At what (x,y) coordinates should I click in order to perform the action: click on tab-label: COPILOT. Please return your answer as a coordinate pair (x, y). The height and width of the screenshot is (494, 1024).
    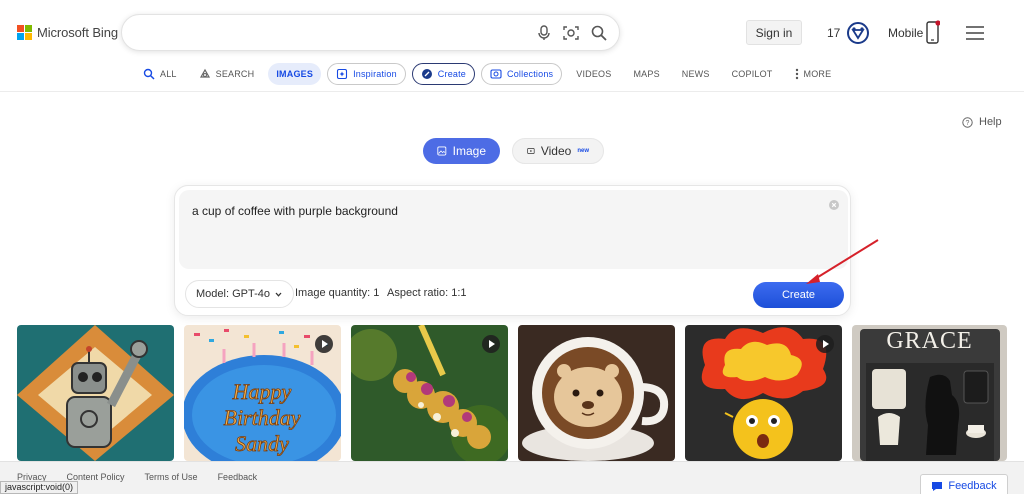
    Looking at the image, I should click on (752, 74).